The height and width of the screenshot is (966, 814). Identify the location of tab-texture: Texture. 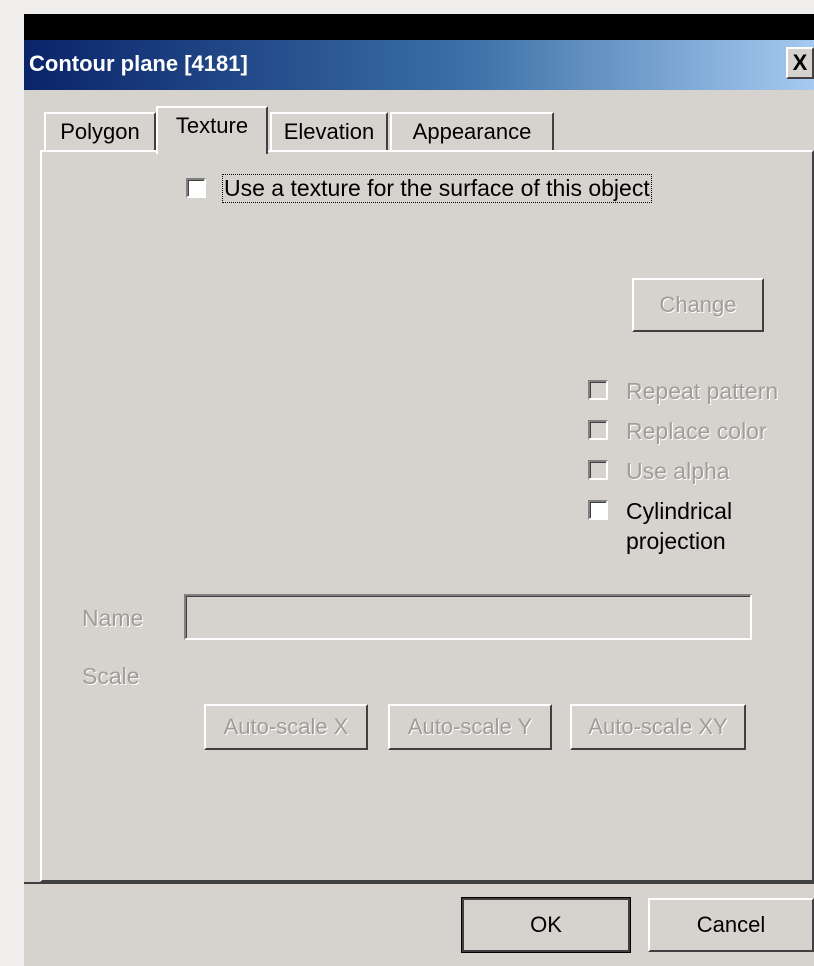
(212, 130).